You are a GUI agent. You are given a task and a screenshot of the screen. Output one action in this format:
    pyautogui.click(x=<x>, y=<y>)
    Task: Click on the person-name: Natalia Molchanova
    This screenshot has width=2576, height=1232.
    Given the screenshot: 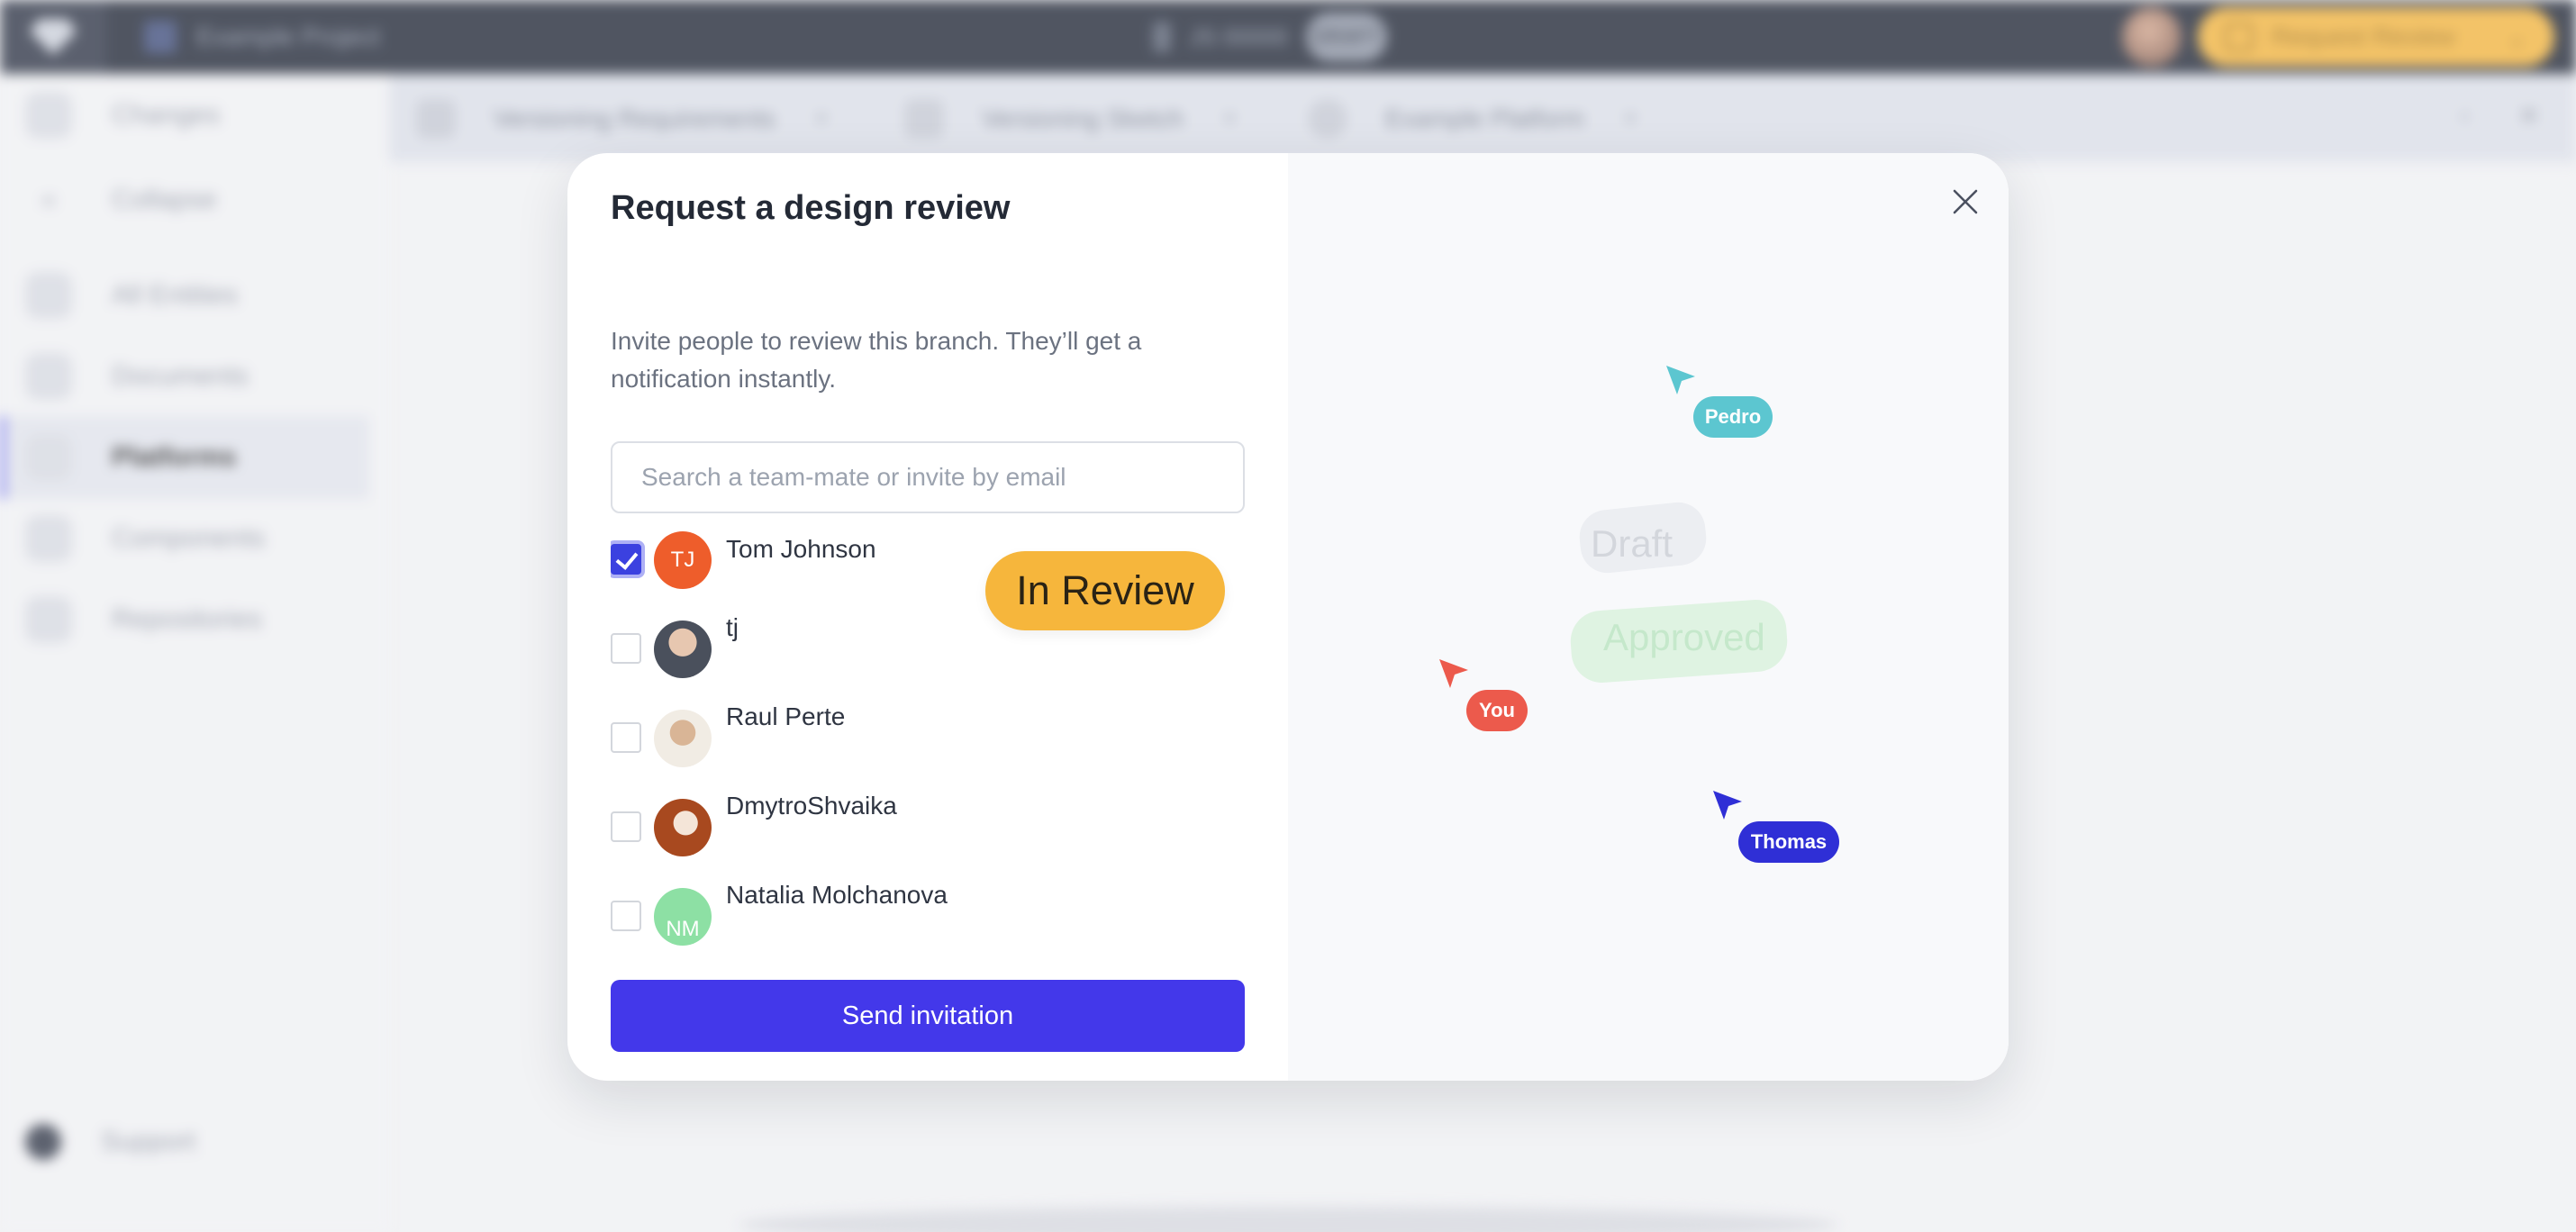 What is the action you would take?
    pyautogui.click(x=837, y=895)
    